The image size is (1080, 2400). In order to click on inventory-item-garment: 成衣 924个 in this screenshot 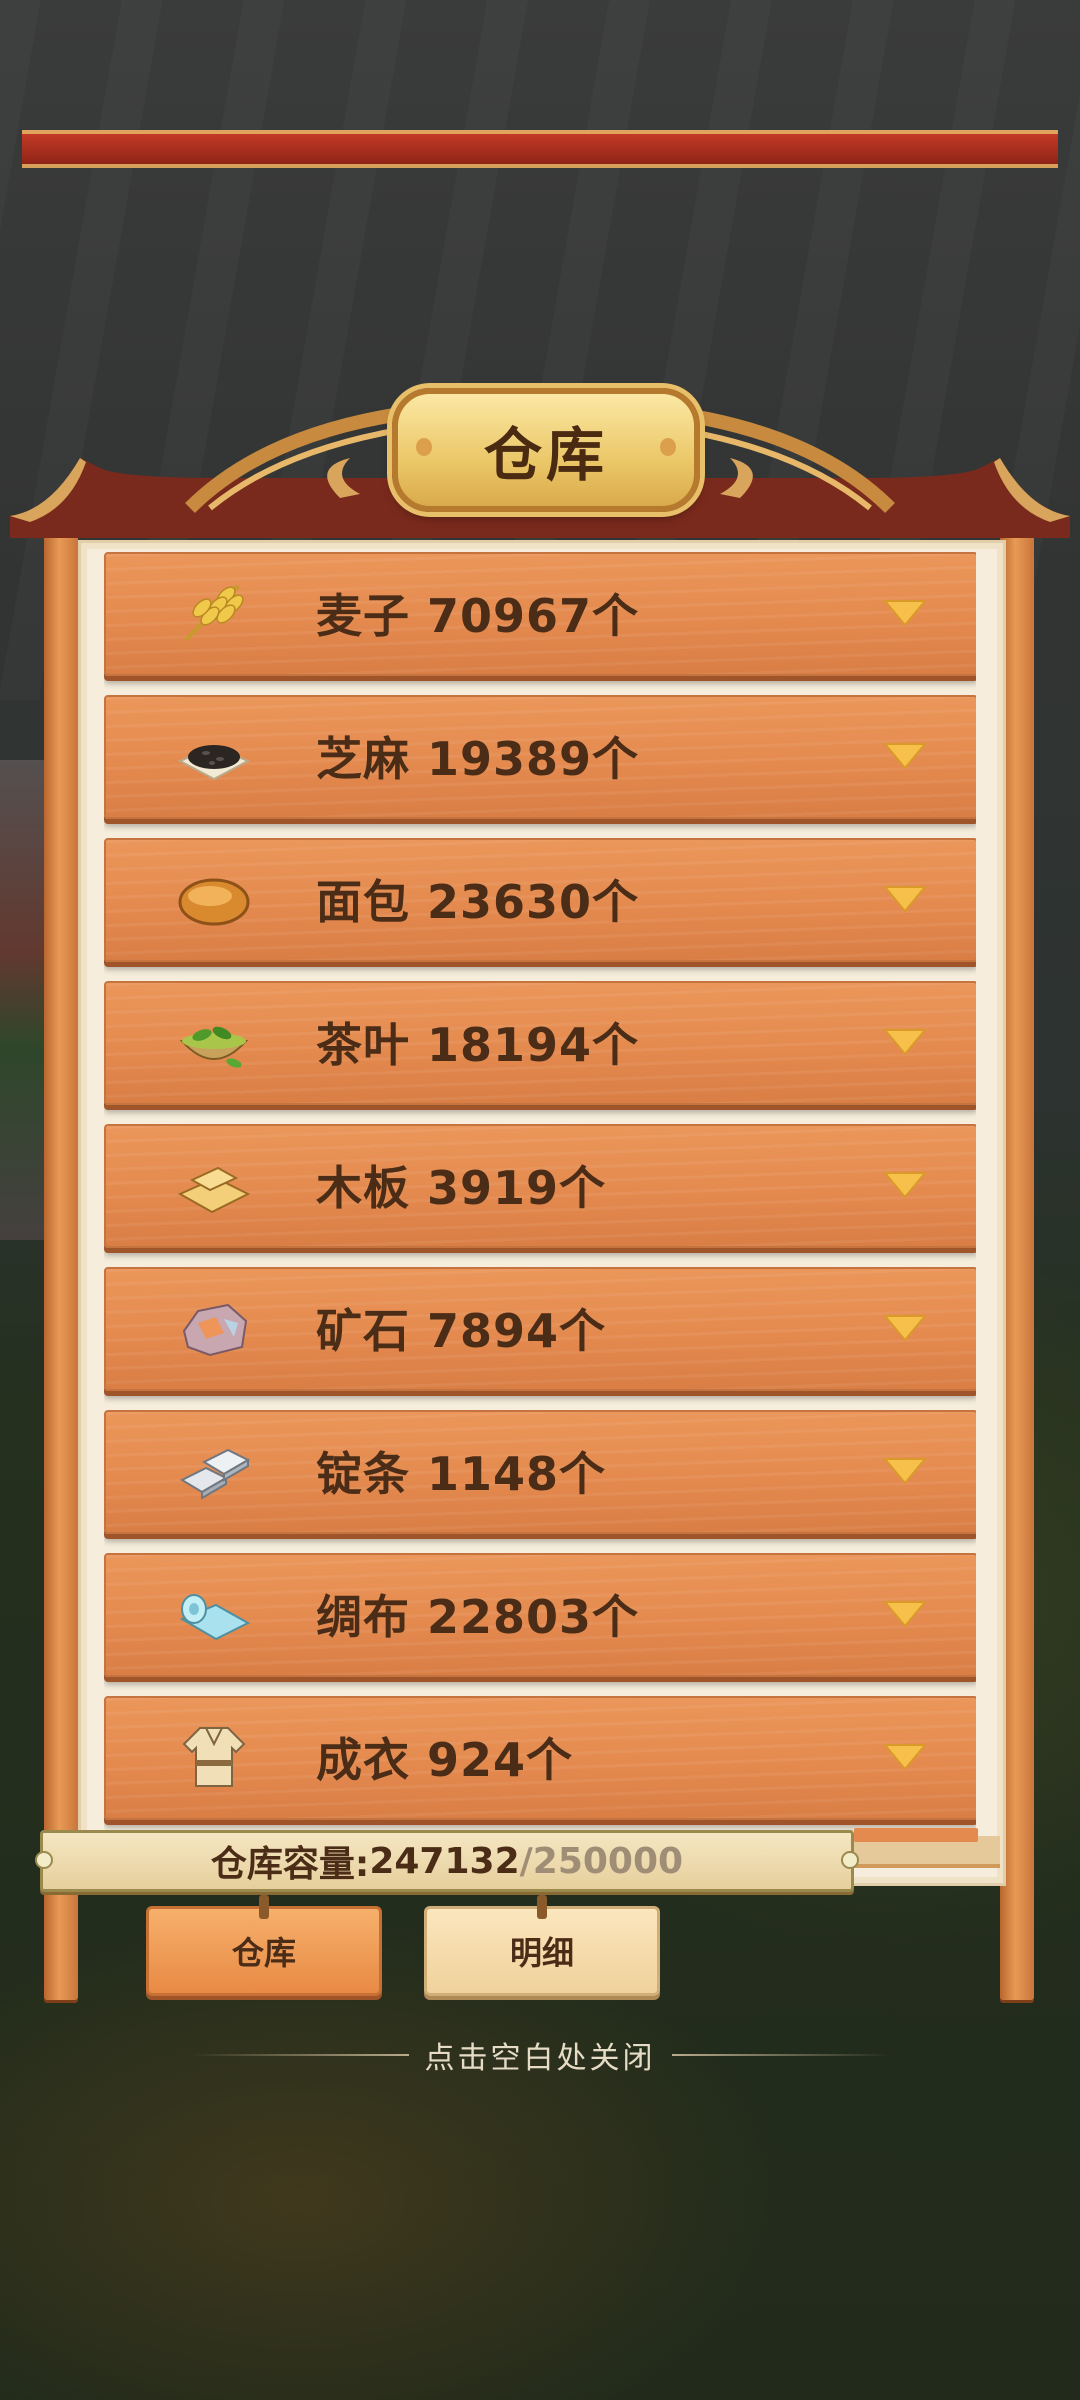, I will do `click(540, 1758)`.